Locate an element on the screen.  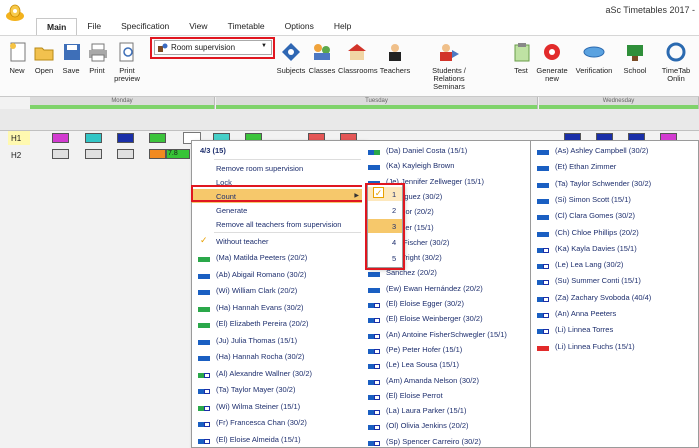
tab-file: File is located at coordinates (94, 27).